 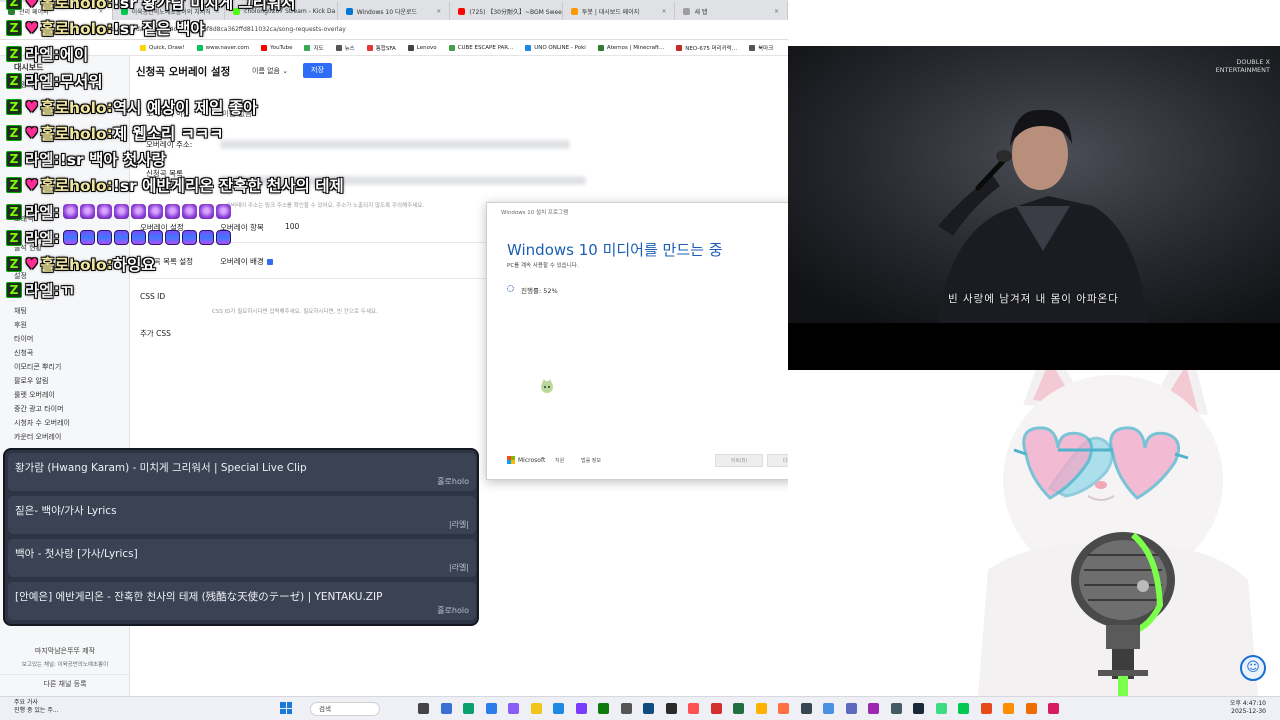 I want to click on browser-tab: 투봇 | 대시보드 페이지 ×, so click(x=619, y=11).